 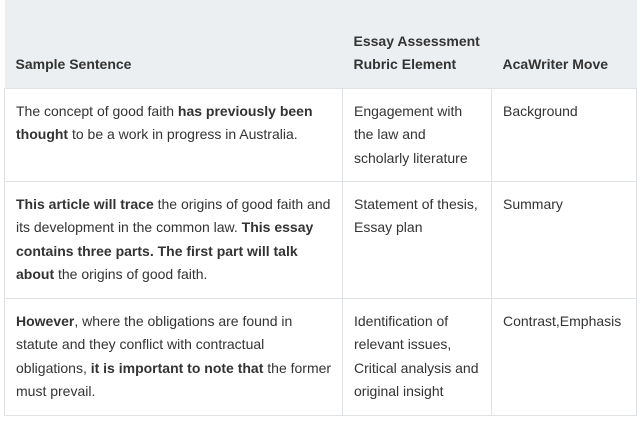 What do you see at coordinates (417, 239) in the screenshot?
I see `rubric-element-cell: Statement of thesis, Essay plan` at bounding box center [417, 239].